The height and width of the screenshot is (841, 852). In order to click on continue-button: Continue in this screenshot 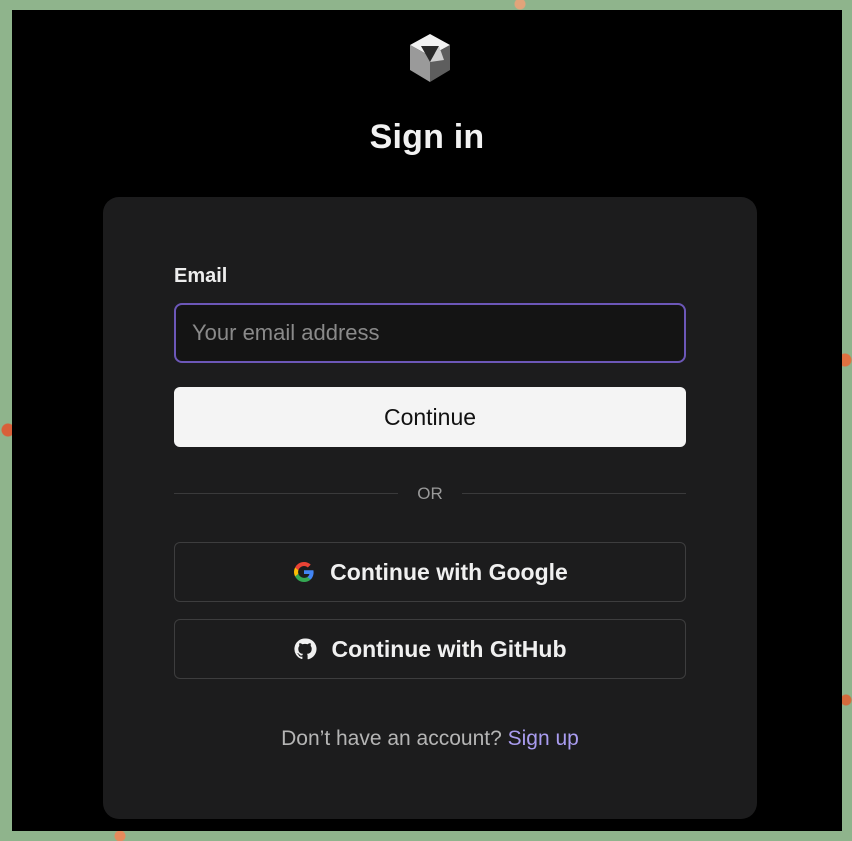, I will do `click(430, 417)`.